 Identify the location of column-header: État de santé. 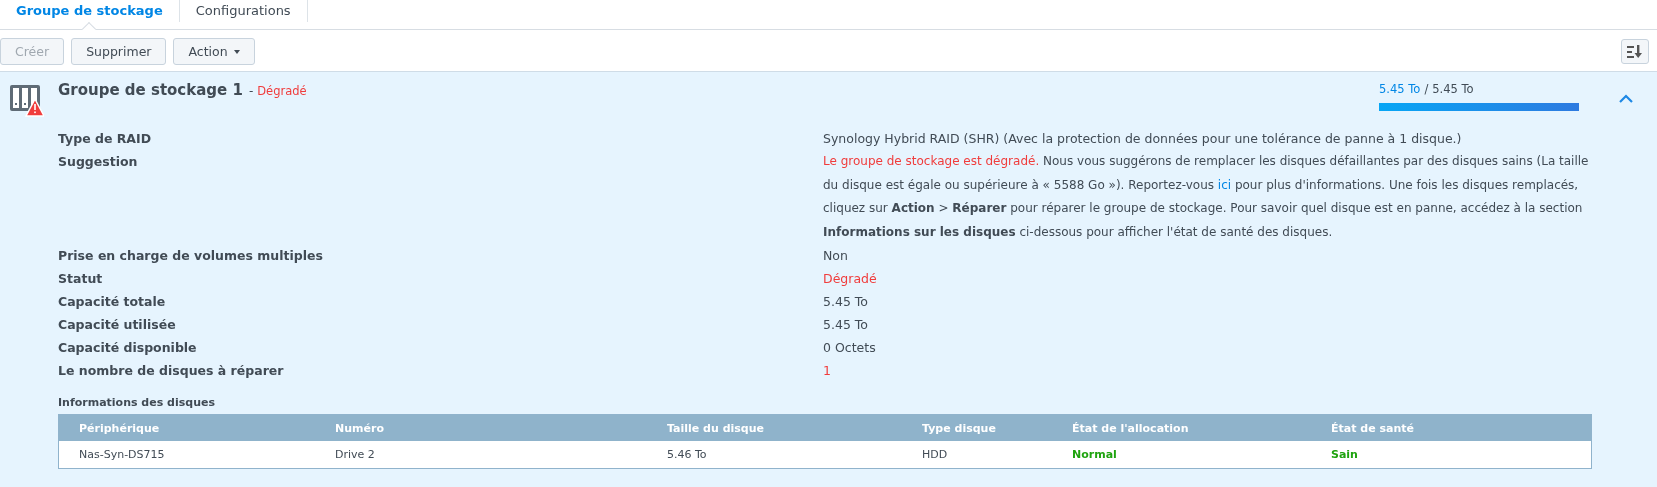
(1373, 428).